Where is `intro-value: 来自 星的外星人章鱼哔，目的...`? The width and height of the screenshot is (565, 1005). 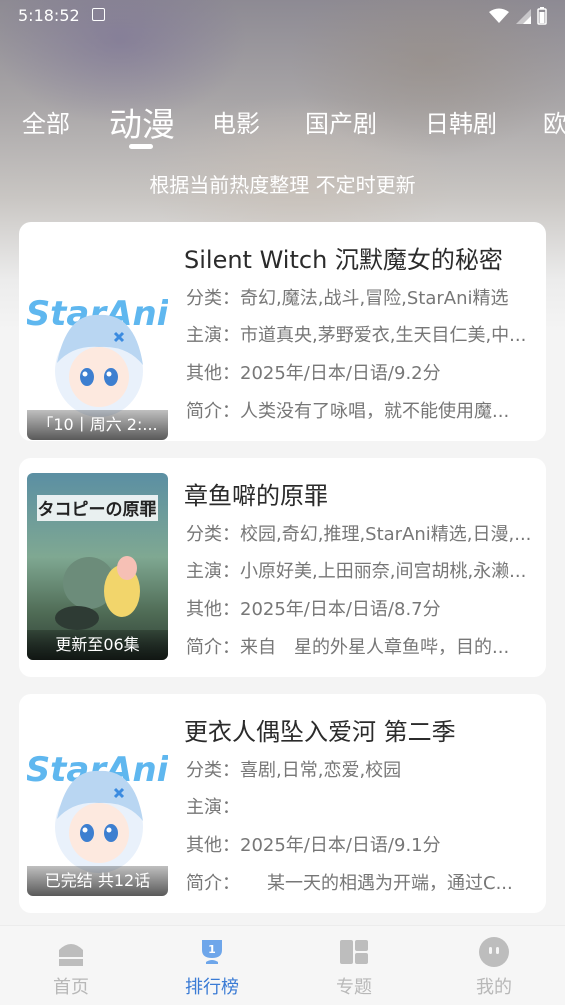 intro-value: 来自 星的外星人章鱼哔，目的... is located at coordinates (375, 647).